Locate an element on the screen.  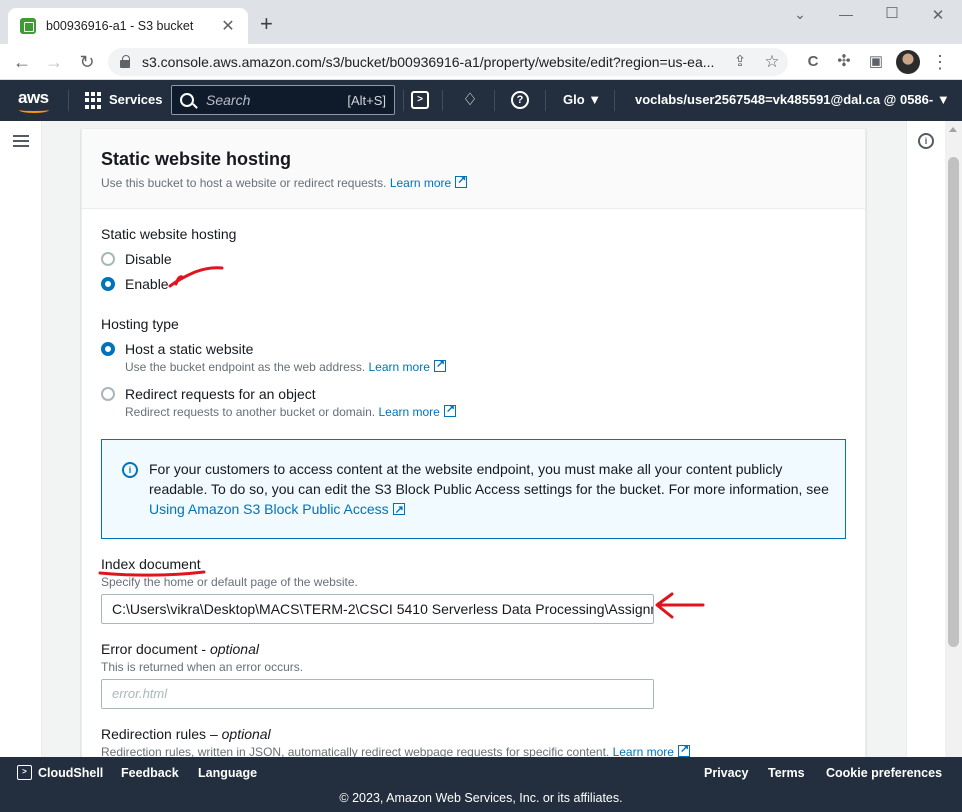
feedback-link: Feedback is located at coordinates (150, 773).